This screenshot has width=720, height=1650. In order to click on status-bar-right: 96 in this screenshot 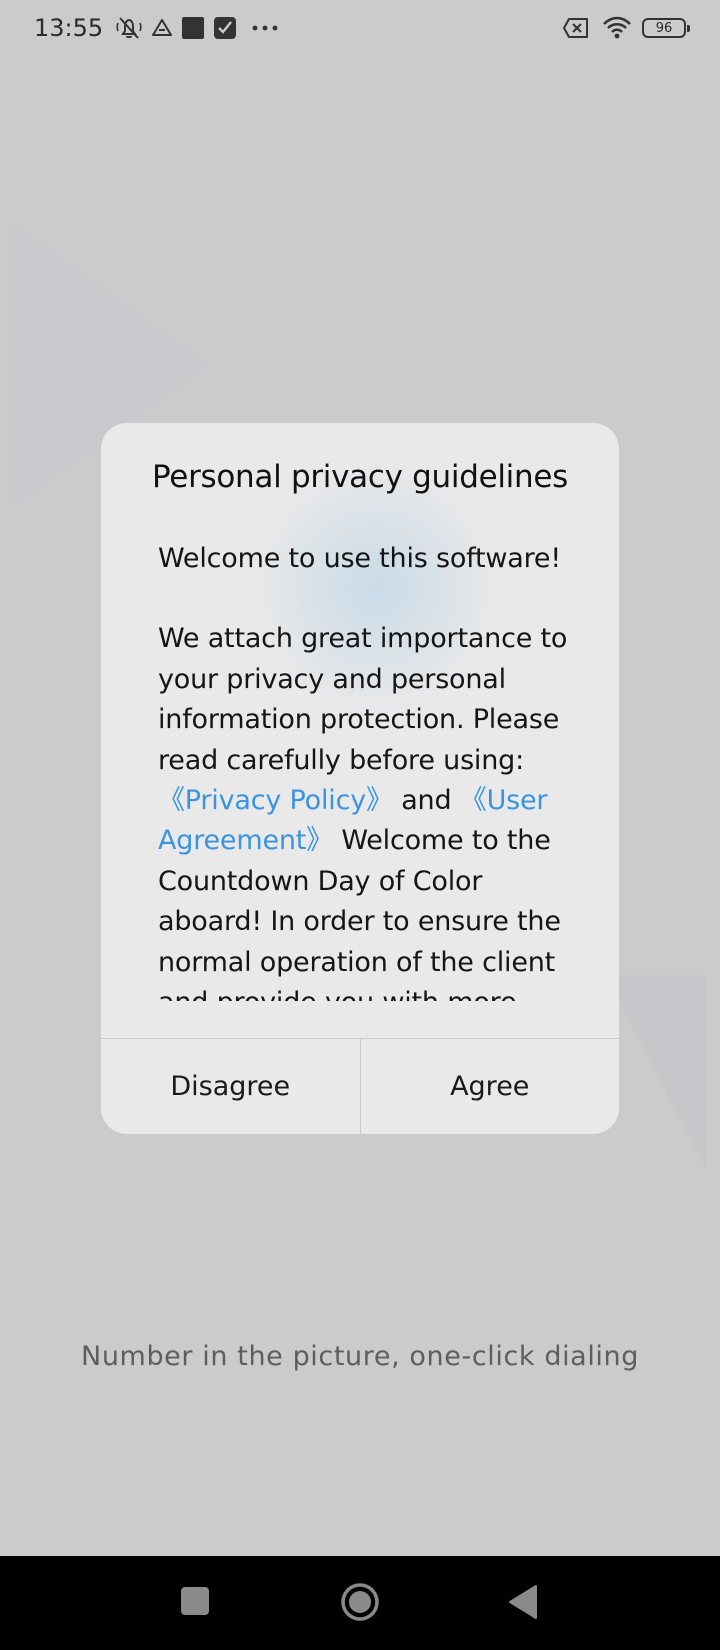, I will do `click(622, 28)`.